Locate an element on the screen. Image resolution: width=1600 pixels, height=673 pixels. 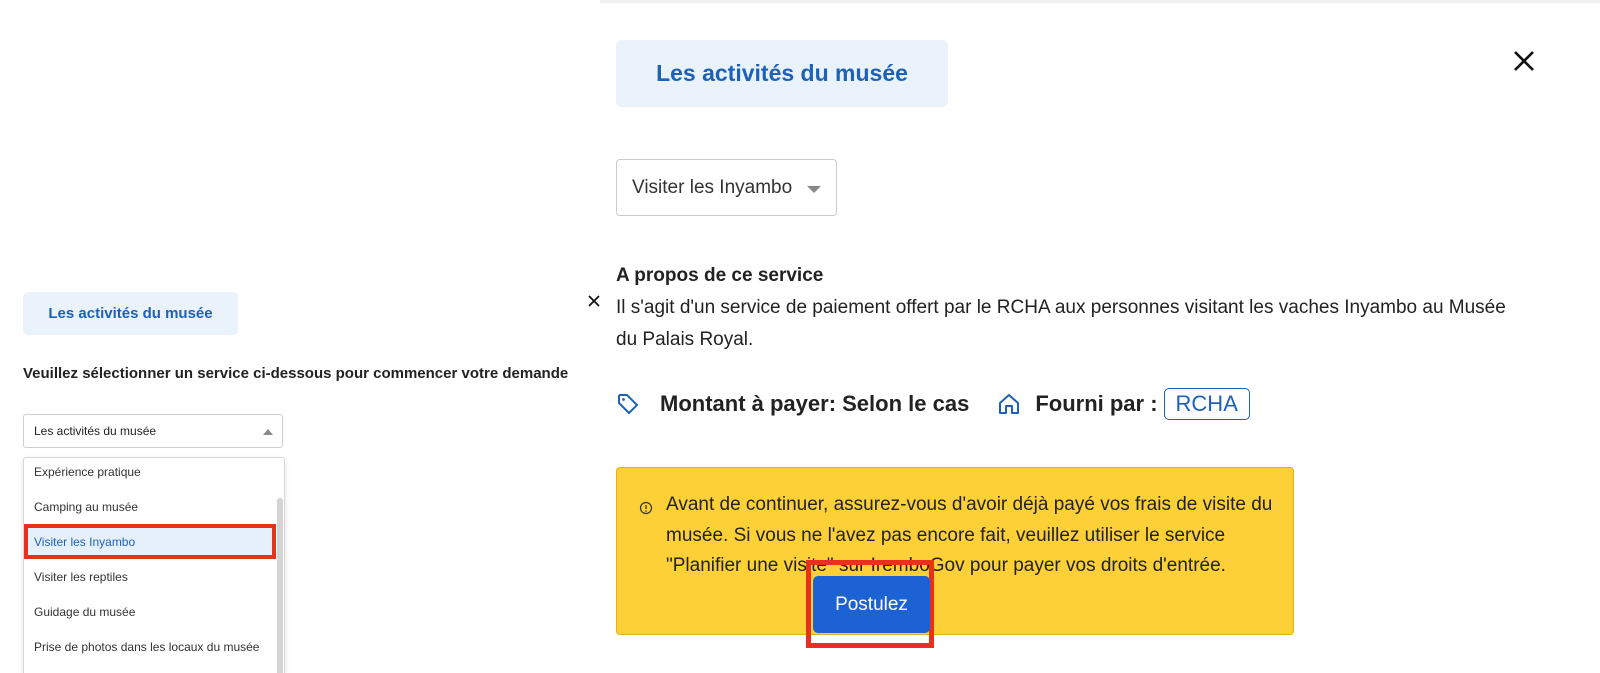
apply-button: Postulez is located at coordinates (871, 604).